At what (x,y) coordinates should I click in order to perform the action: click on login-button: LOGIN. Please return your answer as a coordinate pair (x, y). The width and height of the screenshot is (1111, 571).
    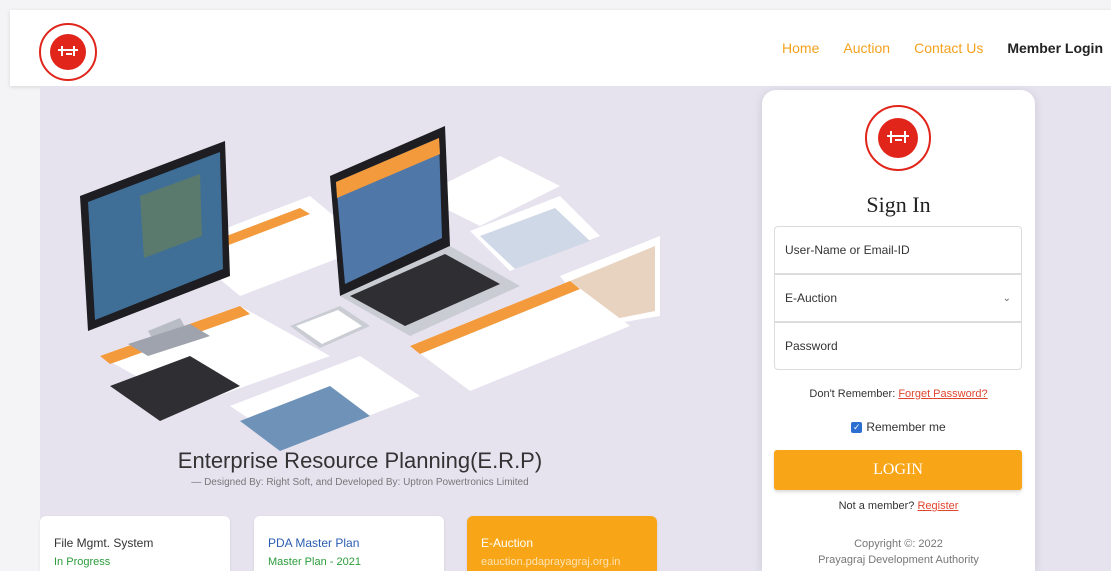
    Looking at the image, I should click on (898, 470).